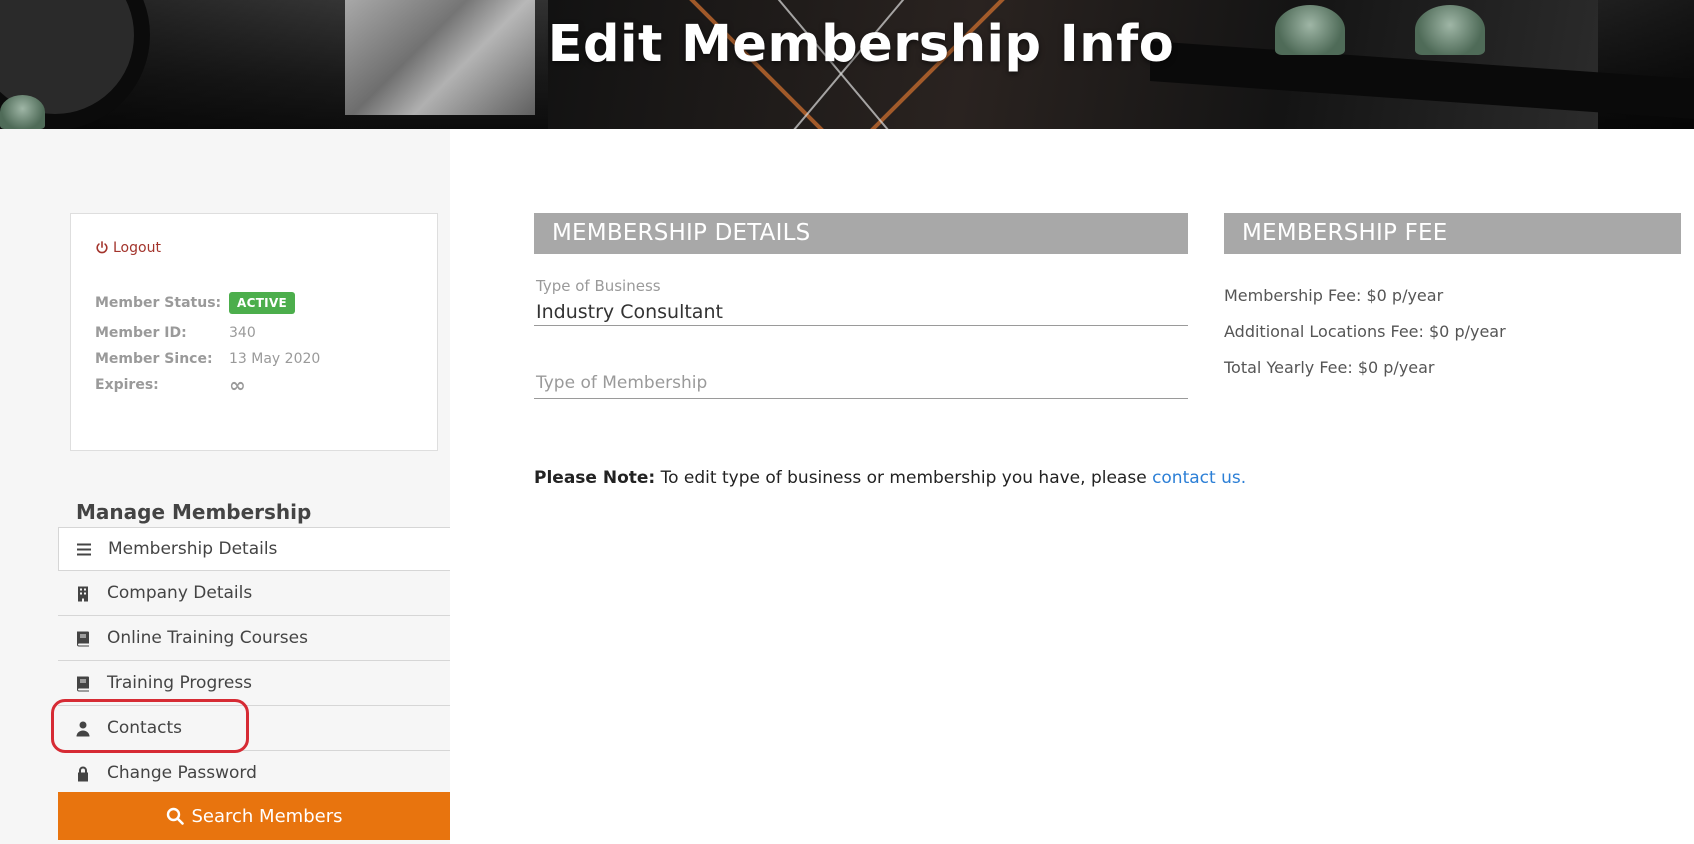  Describe the element at coordinates (137, 248) in the screenshot. I see `logout-label: Logout` at that location.